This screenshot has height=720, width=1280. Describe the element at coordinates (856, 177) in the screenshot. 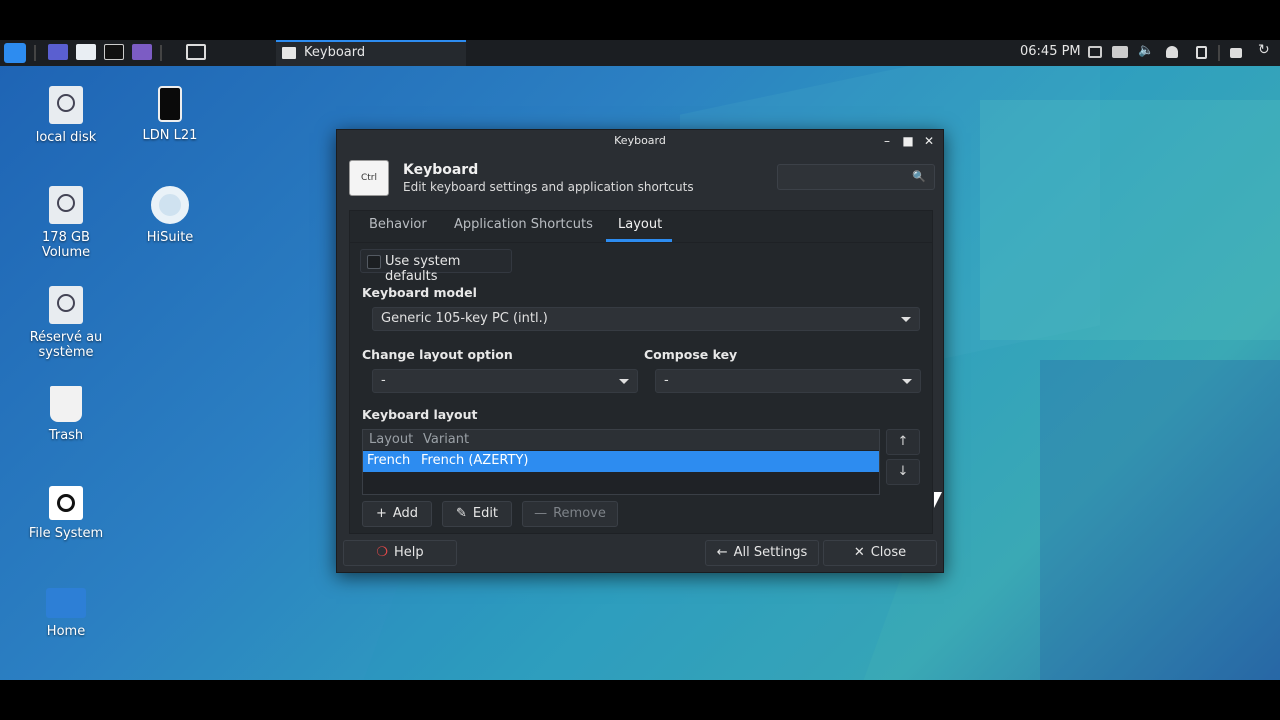

I see `search-input: 🔍` at that location.